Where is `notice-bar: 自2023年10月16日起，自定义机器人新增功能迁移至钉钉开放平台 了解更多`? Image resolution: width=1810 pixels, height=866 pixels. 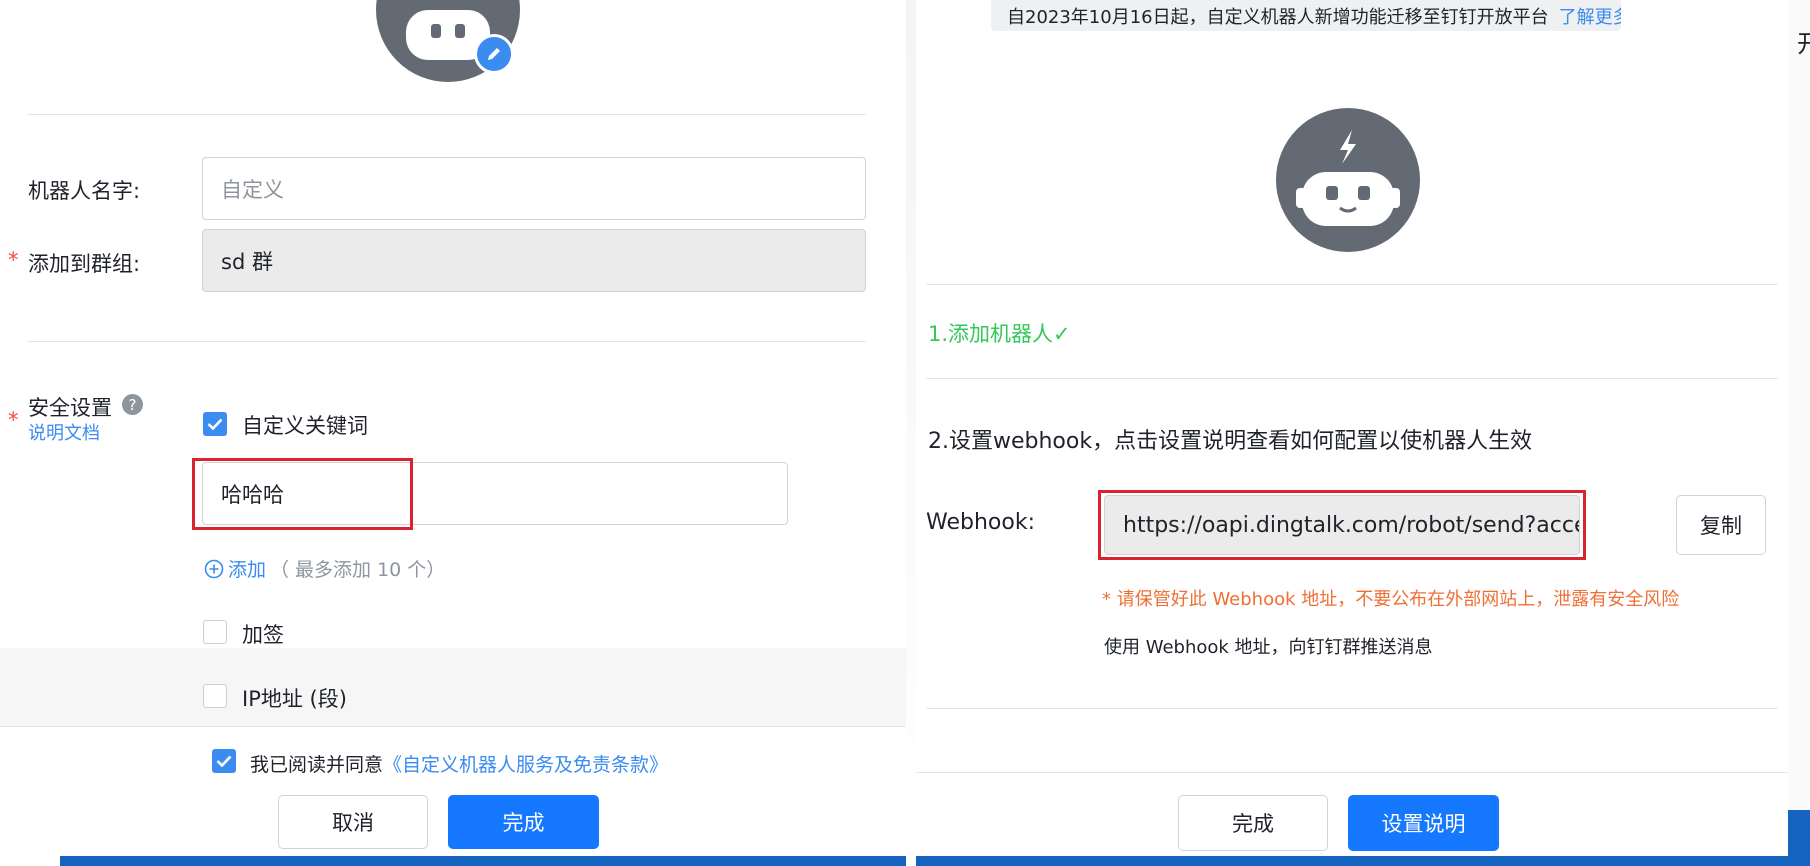
notice-bar: 自2023年10月16日起，自定义机器人新增功能迁移至钉钉开放平台 了解更多 is located at coordinates (1306, 15).